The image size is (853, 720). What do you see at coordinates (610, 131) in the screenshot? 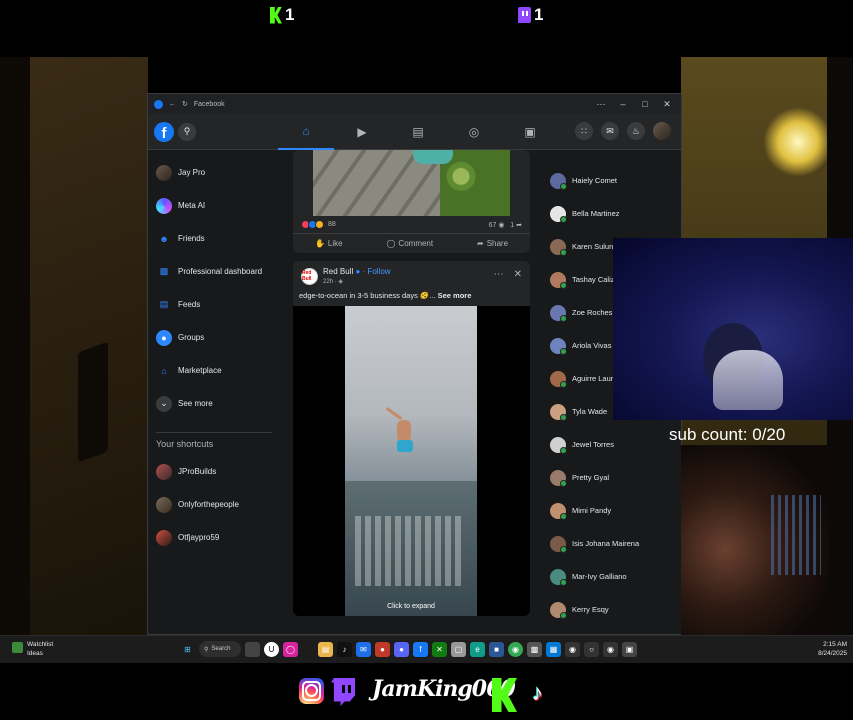
I see `messenger-icon: ✉` at bounding box center [610, 131].